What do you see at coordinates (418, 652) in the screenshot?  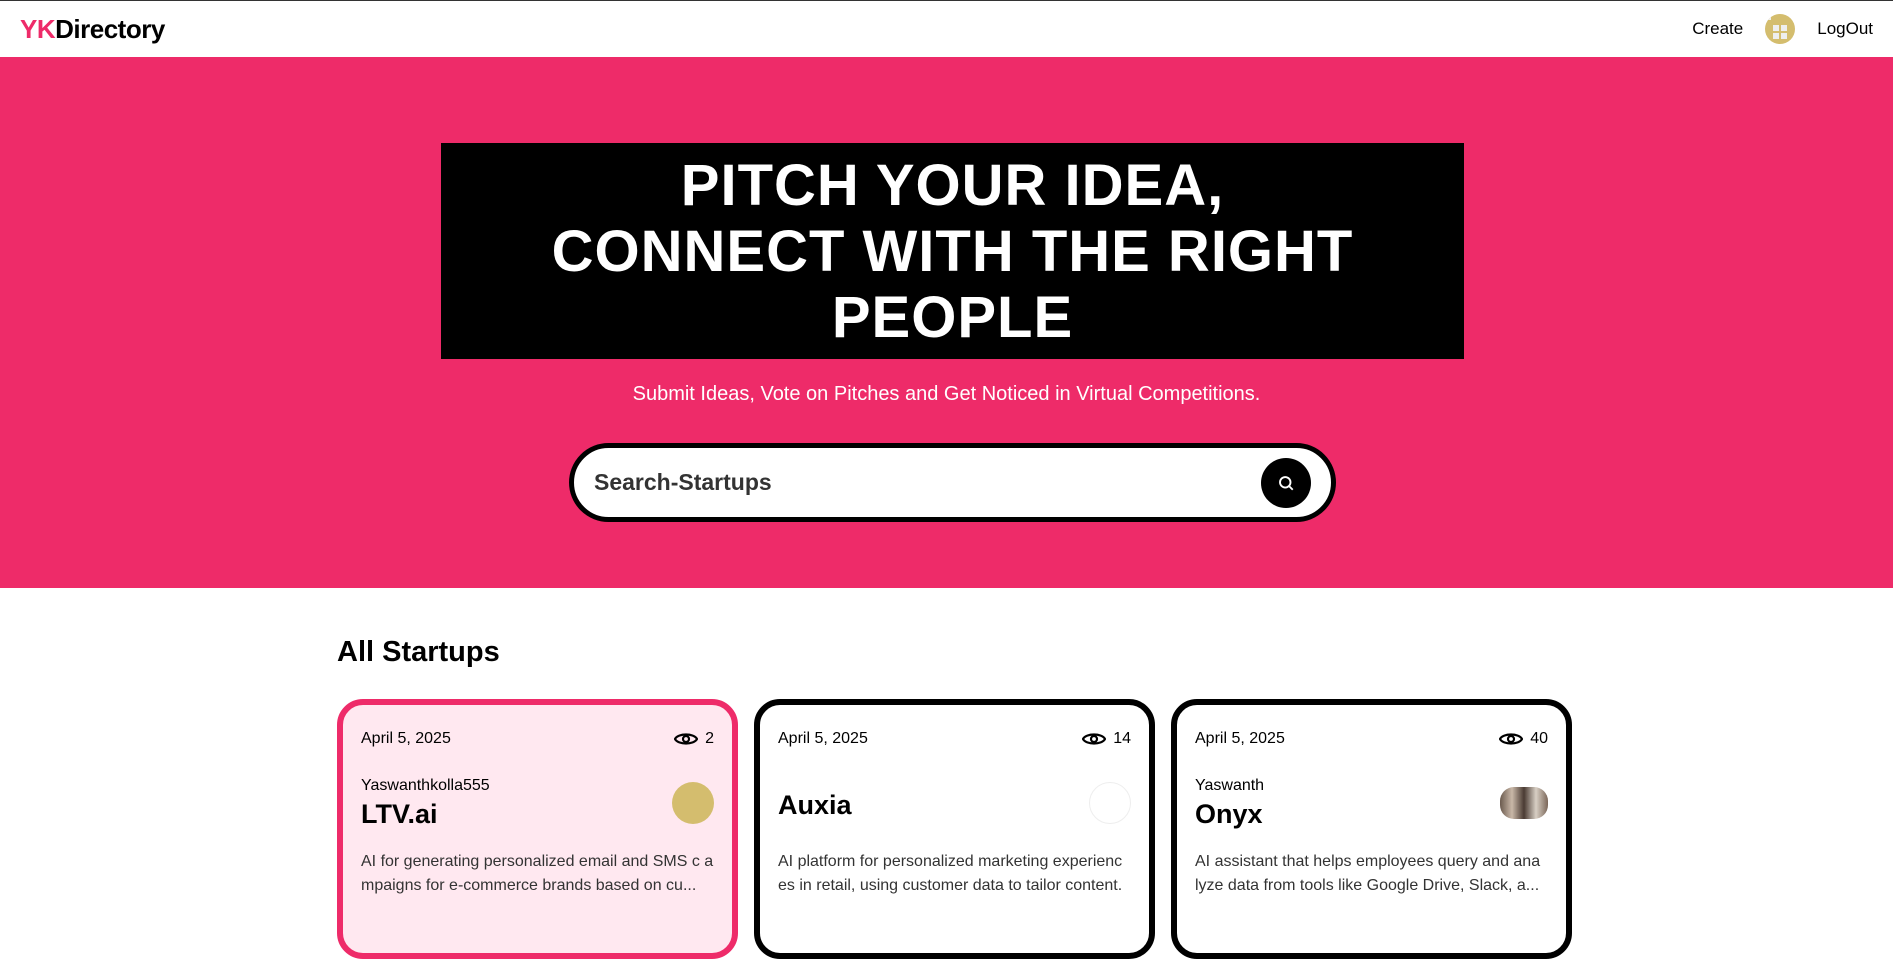 I see `section-title: All Startups` at bounding box center [418, 652].